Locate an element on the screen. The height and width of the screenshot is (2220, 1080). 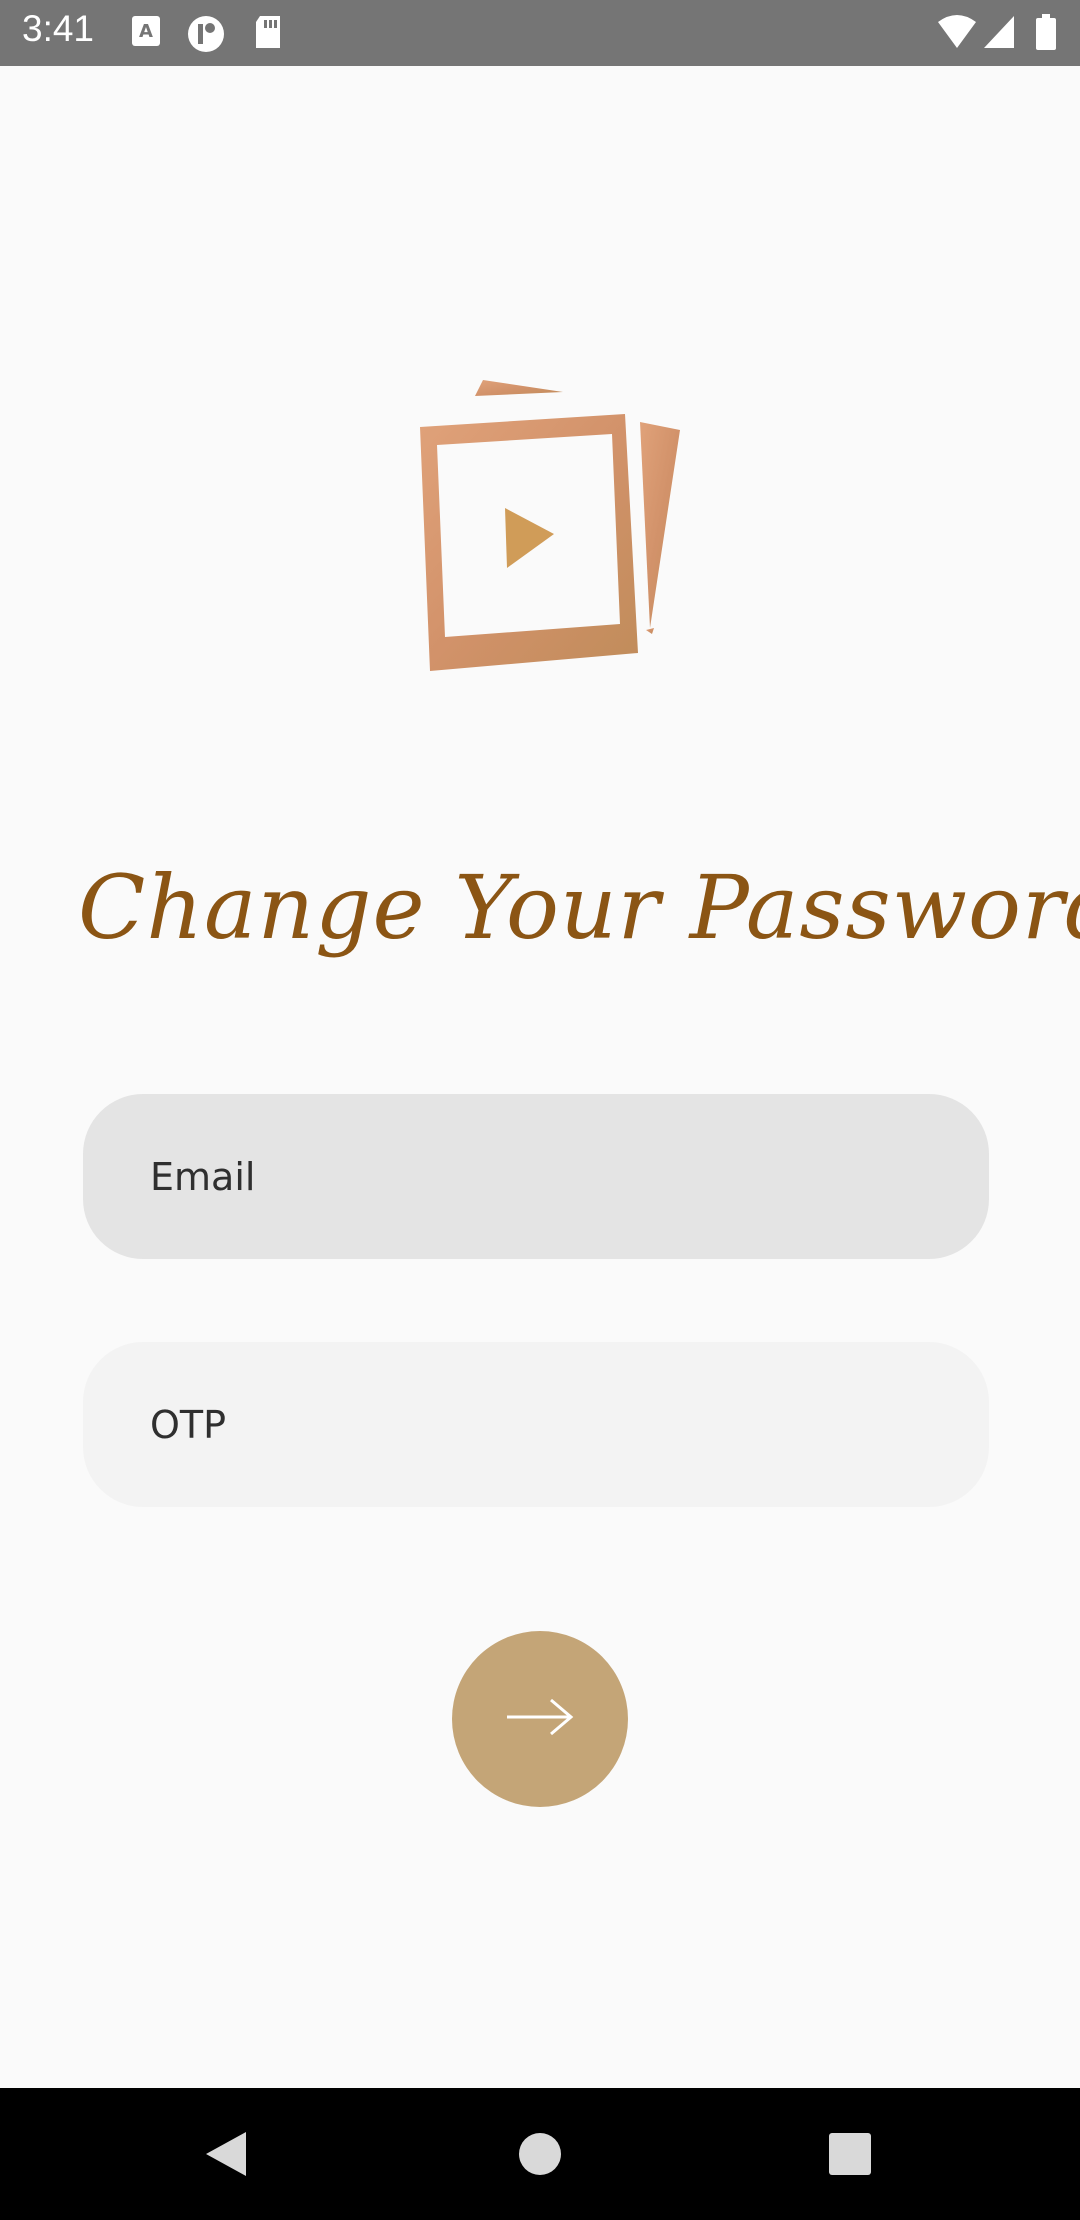
email-placeholder: Email is located at coordinates (203, 1176).